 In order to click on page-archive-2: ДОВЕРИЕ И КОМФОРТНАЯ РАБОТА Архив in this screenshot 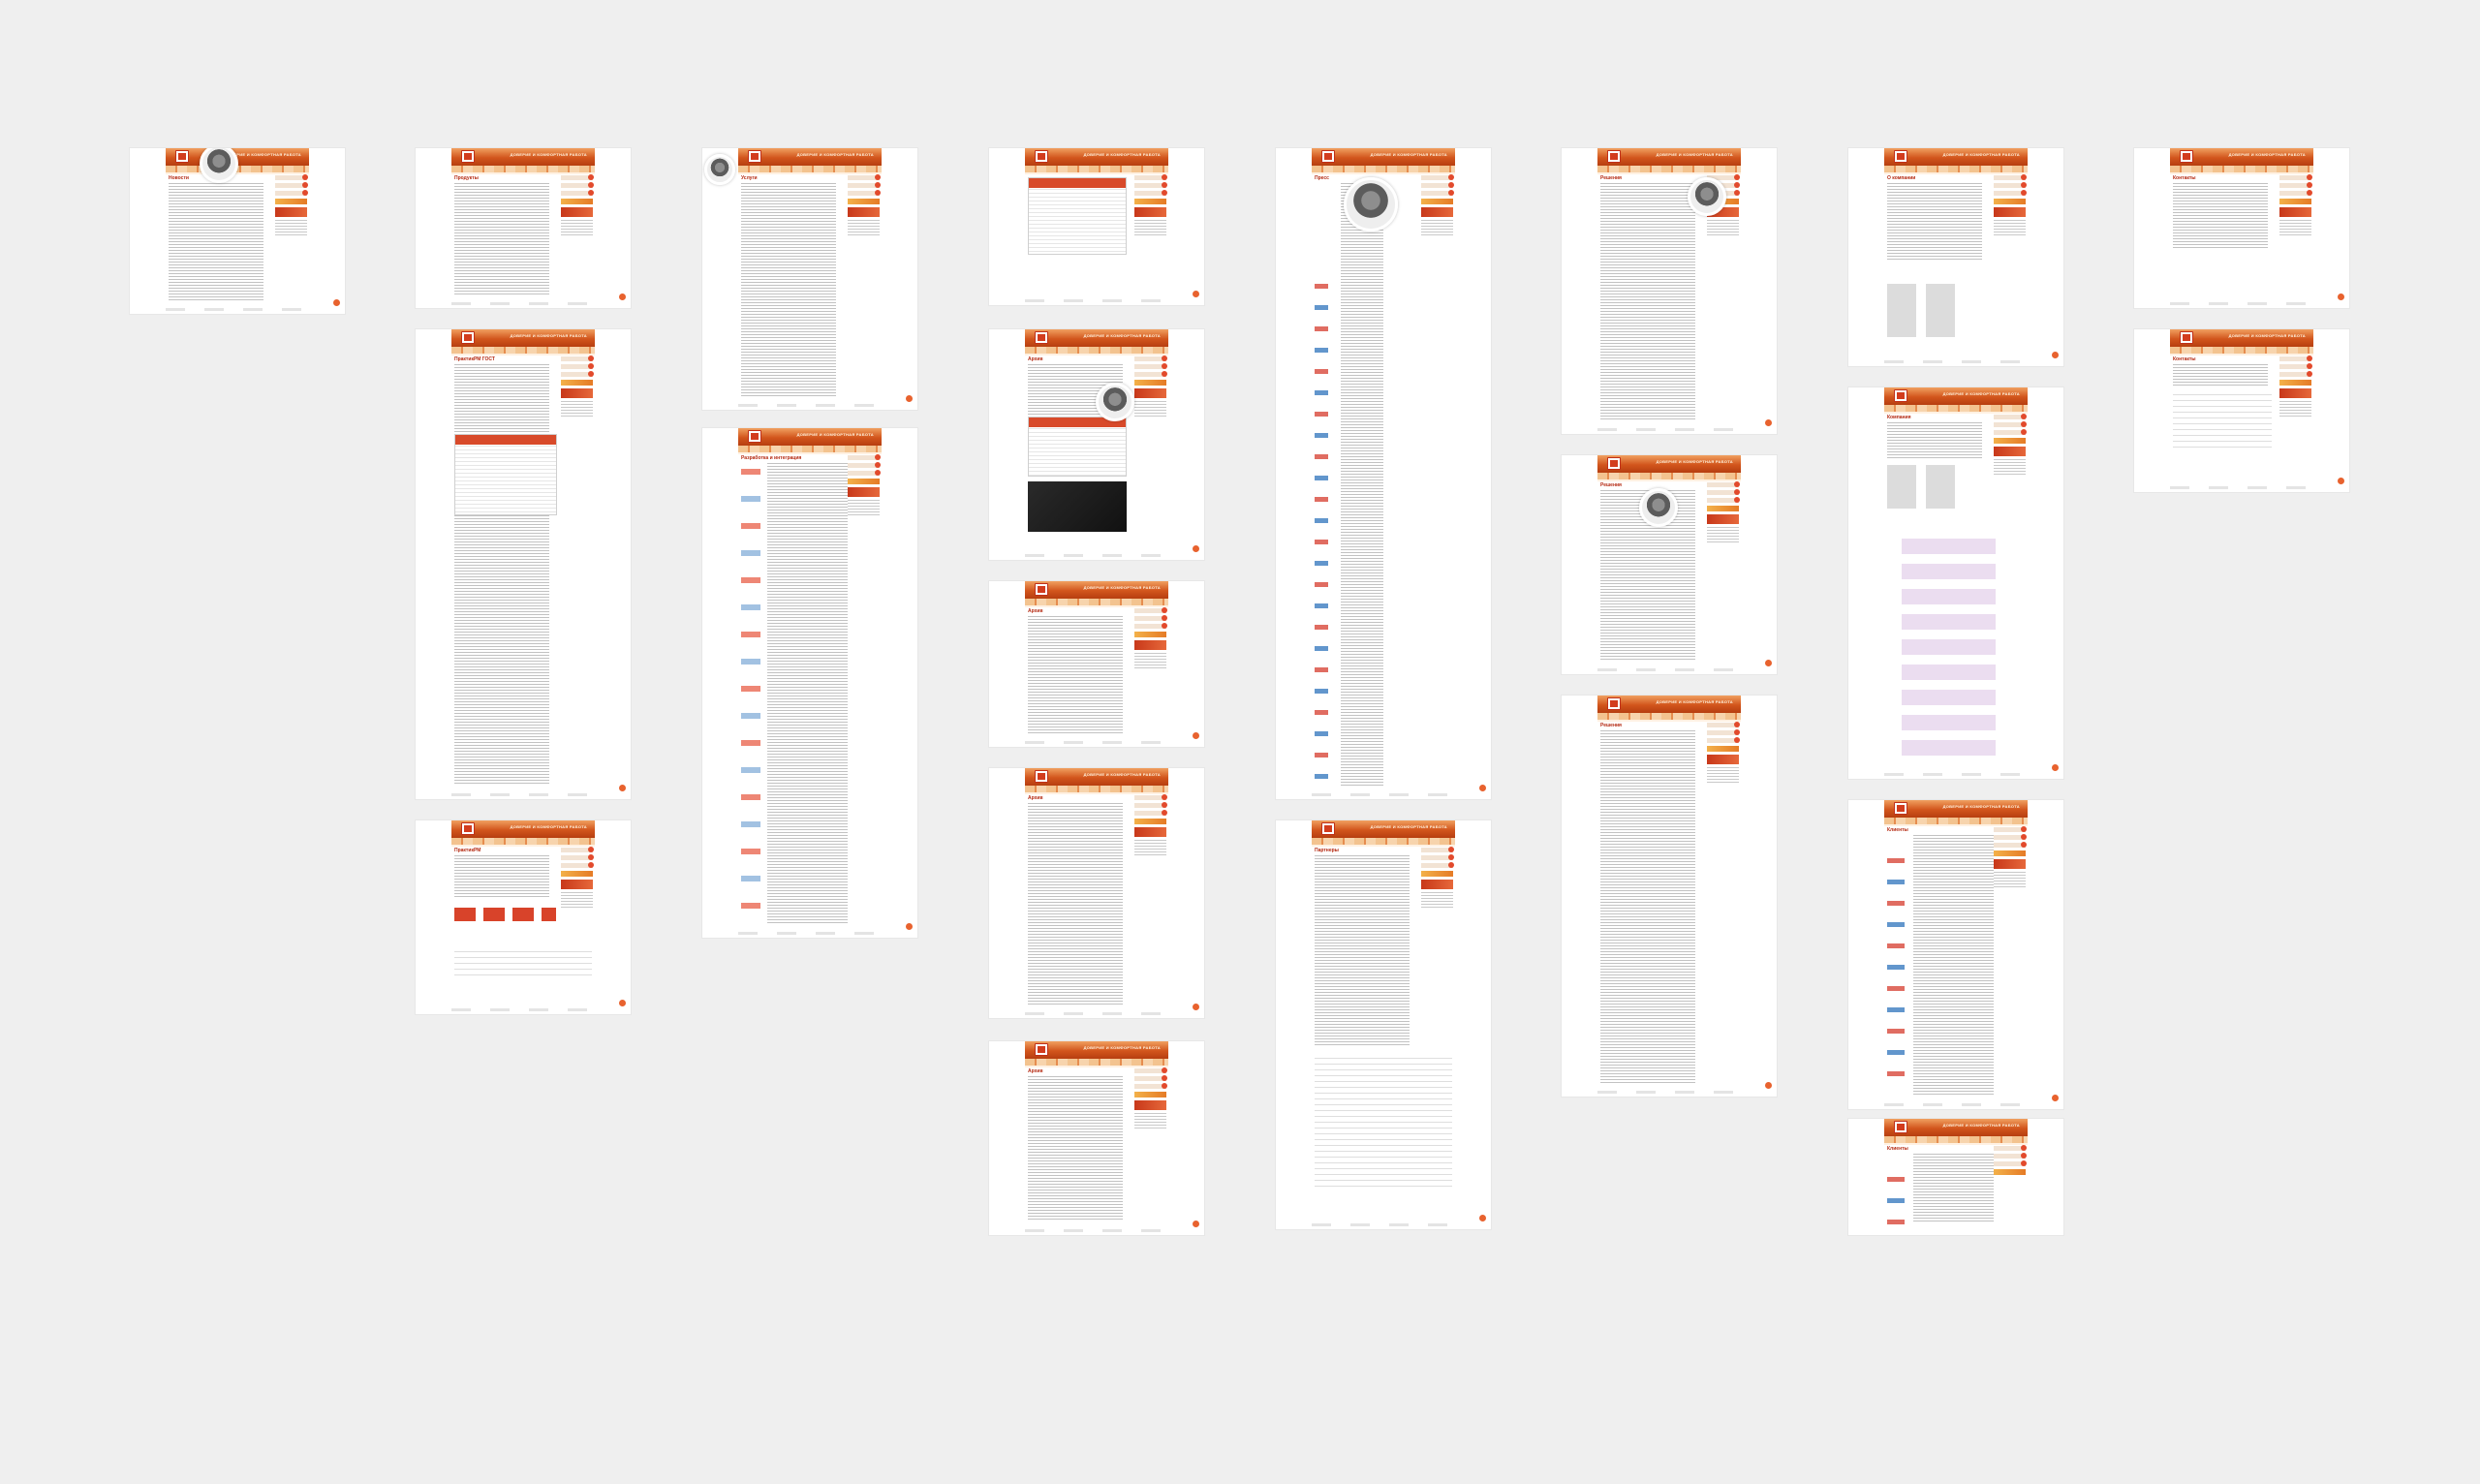, I will do `click(1096, 664)`.